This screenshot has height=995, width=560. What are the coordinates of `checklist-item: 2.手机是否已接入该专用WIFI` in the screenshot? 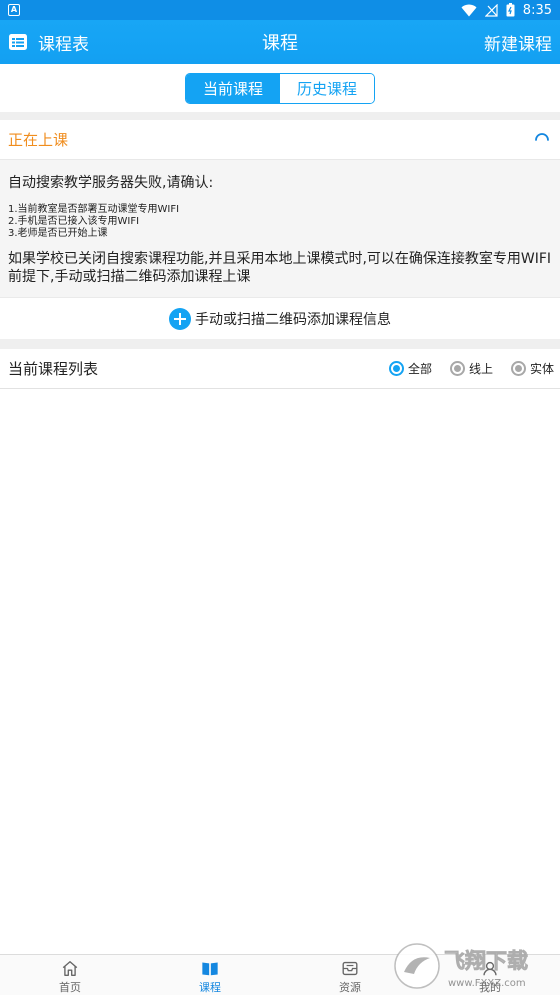 It's located at (74, 221).